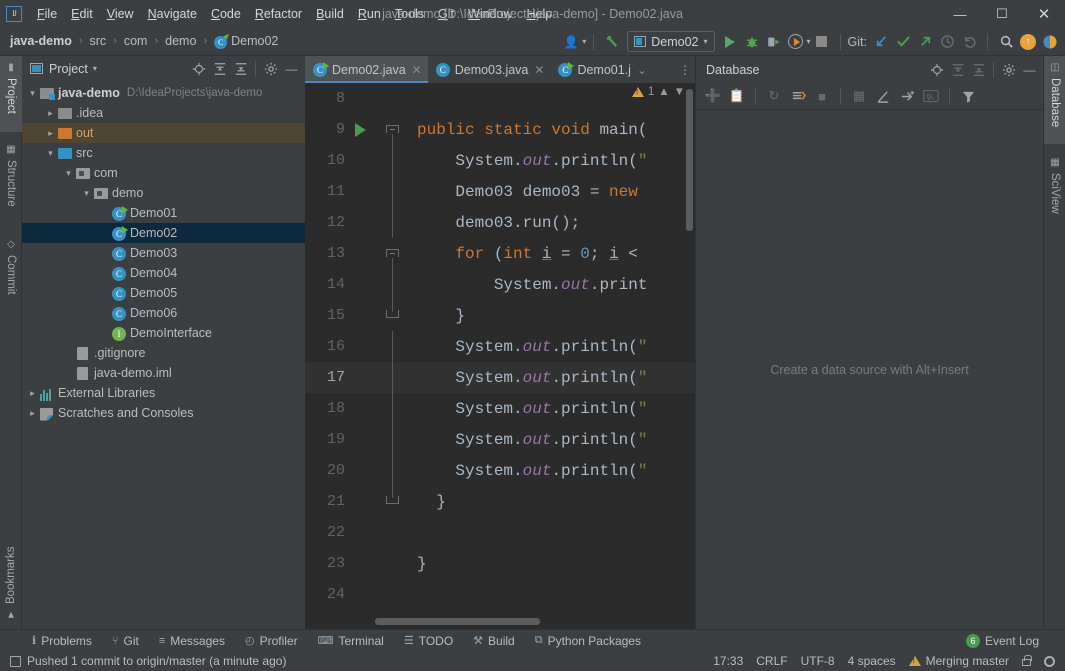 The height and width of the screenshot is (671, 1065). Describe the element at coordinates (392, 139) in the screenshot. I see `fold-region-marker: −` at that location.